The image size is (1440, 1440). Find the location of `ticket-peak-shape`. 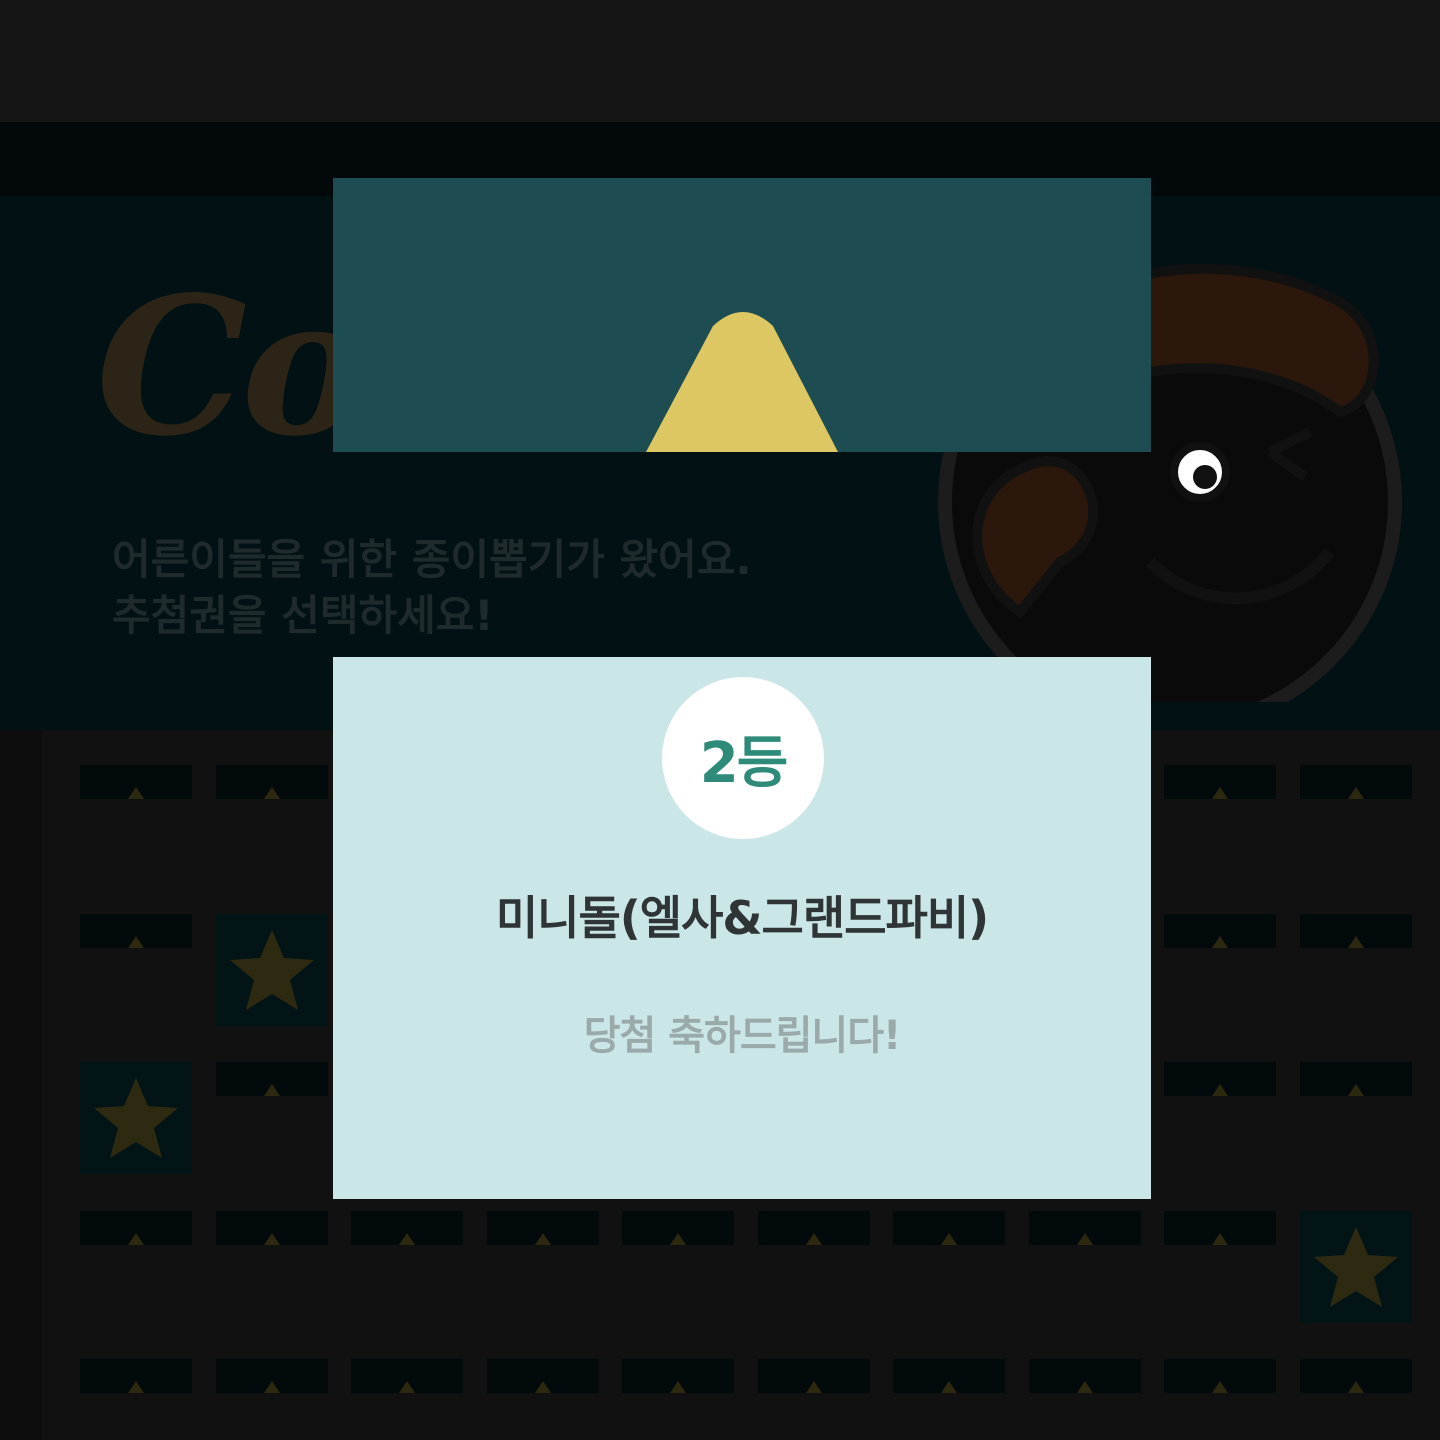

ticket-peak-shape is located at coordinates (742, 382).